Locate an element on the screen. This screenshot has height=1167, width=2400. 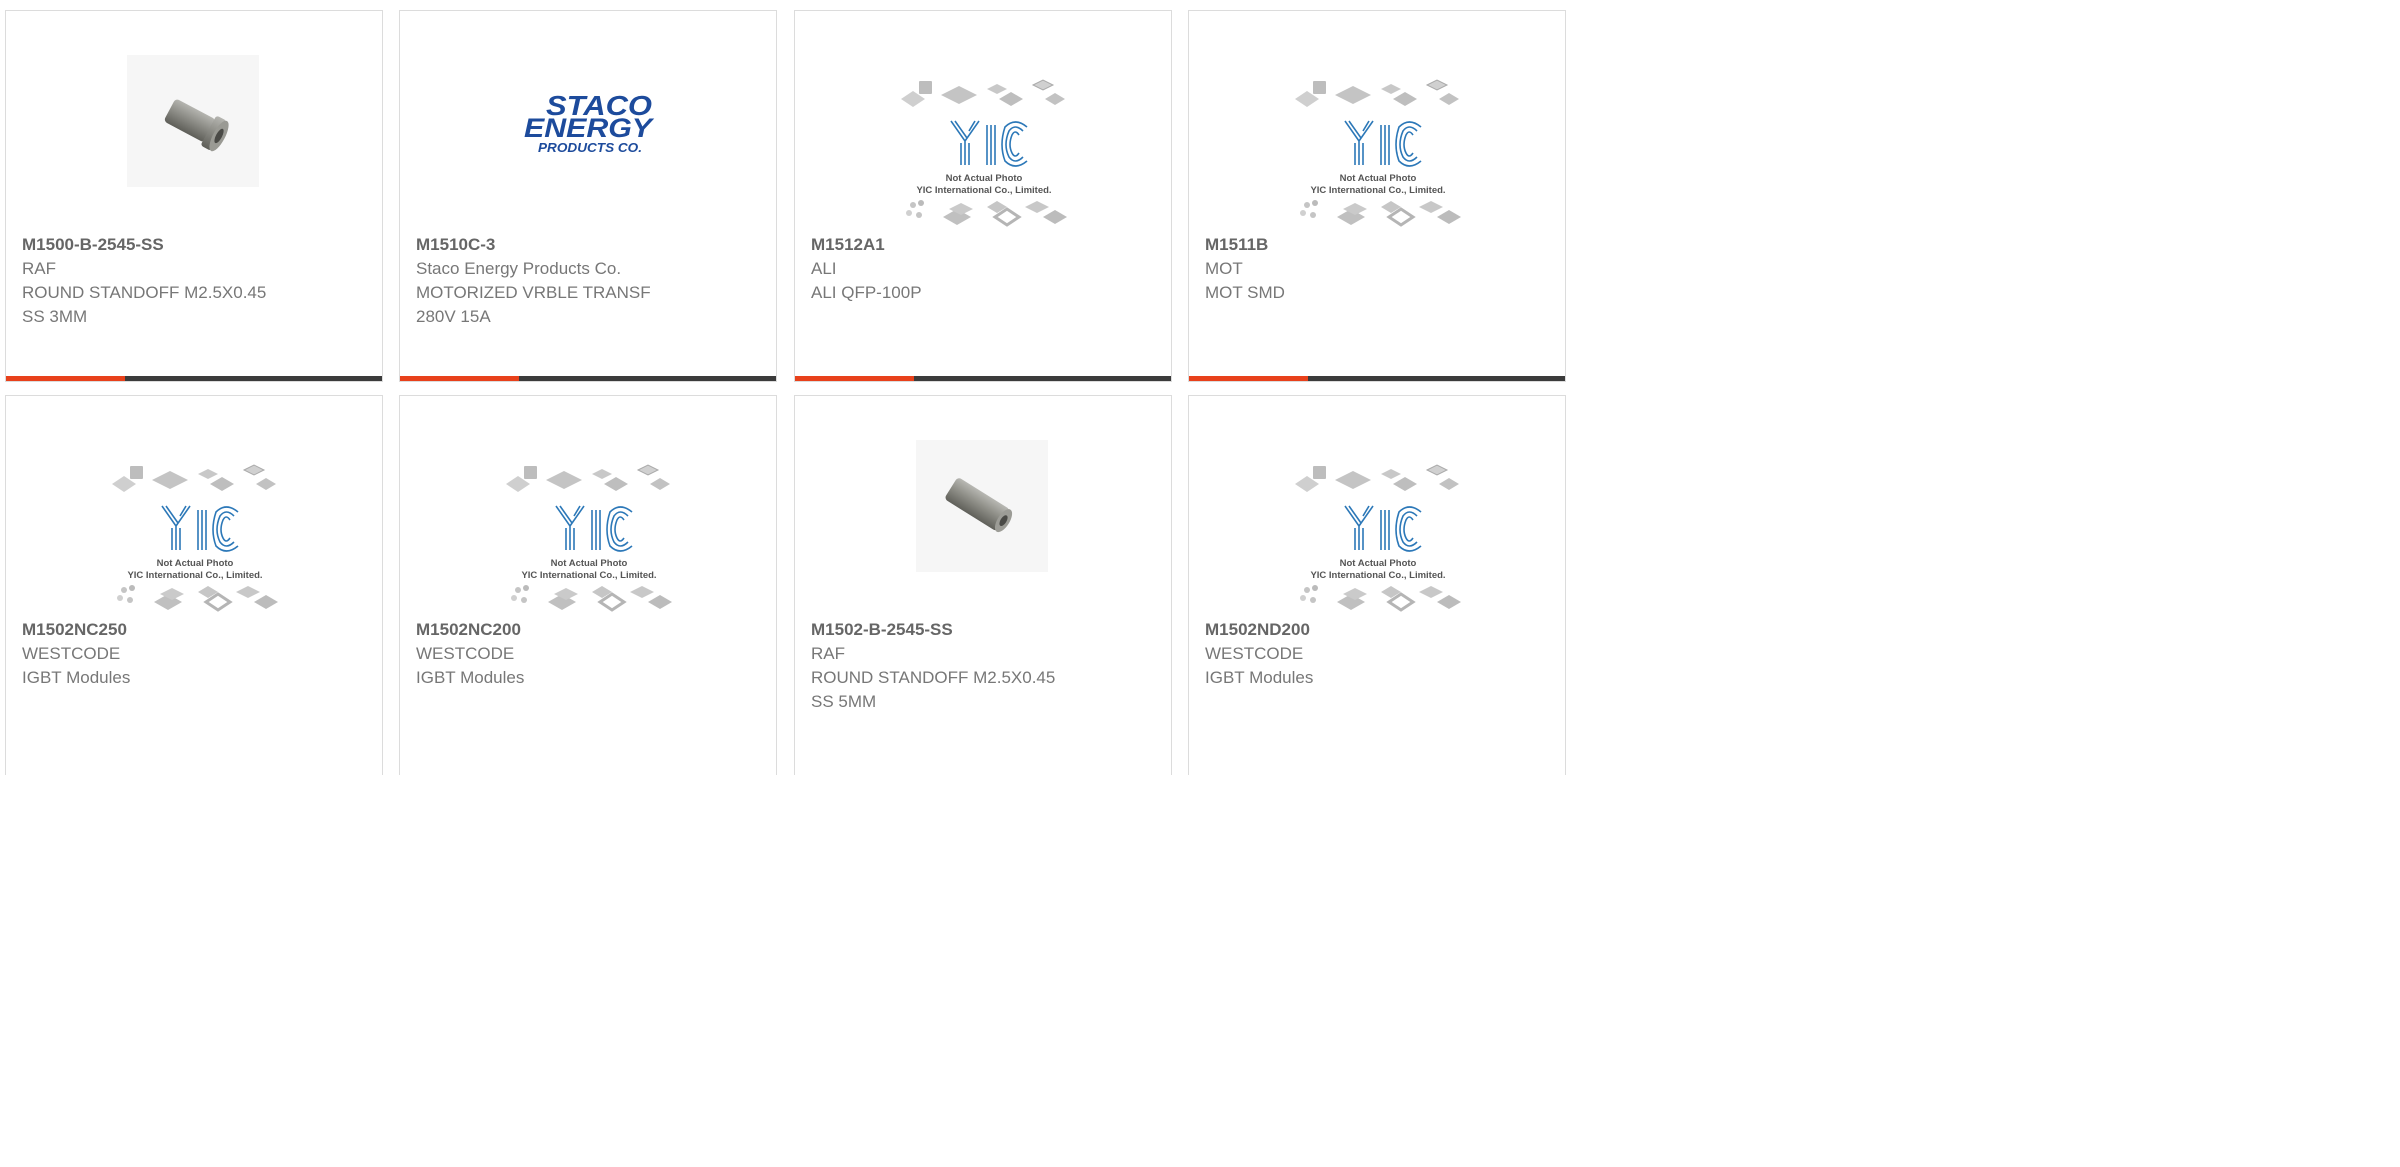
product-info: M1502ND200 WESTCODE IGBT Modules is located at coordinates (1379, 654).